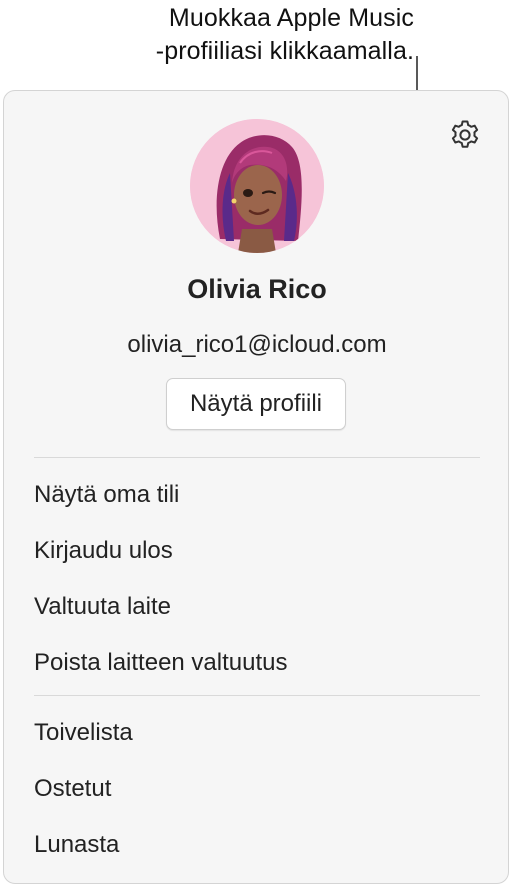 The image size is (513, 888). I want to click on menu-item-purchased: Ostetut, so click(257, 789).